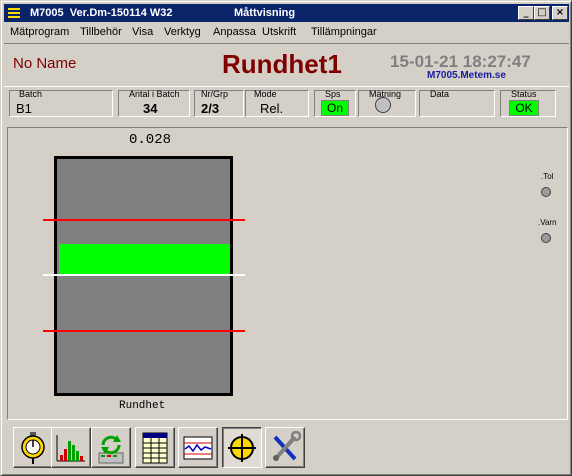  Describe the element at coordinates (101, 32) in the screenshot. I see `menu-tillbehor: Tillbehör` at that location.